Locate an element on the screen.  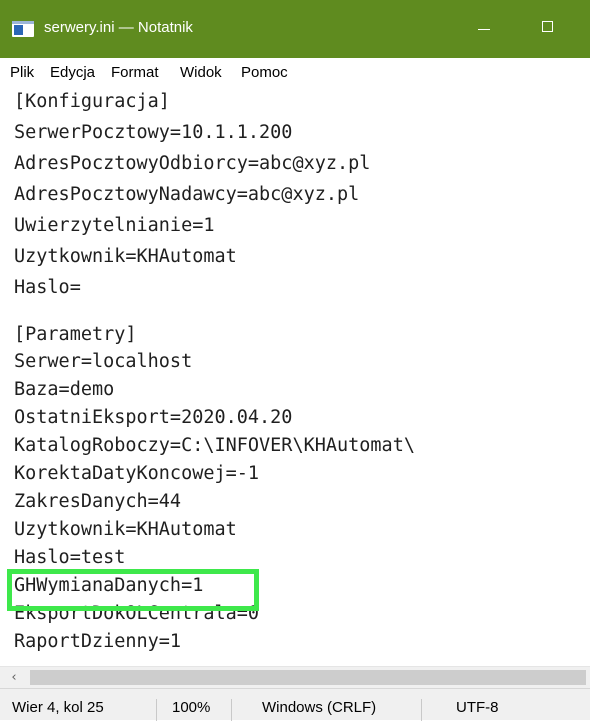
editor-line: RaportDzienny=1 is located at coordinates (98, 641).